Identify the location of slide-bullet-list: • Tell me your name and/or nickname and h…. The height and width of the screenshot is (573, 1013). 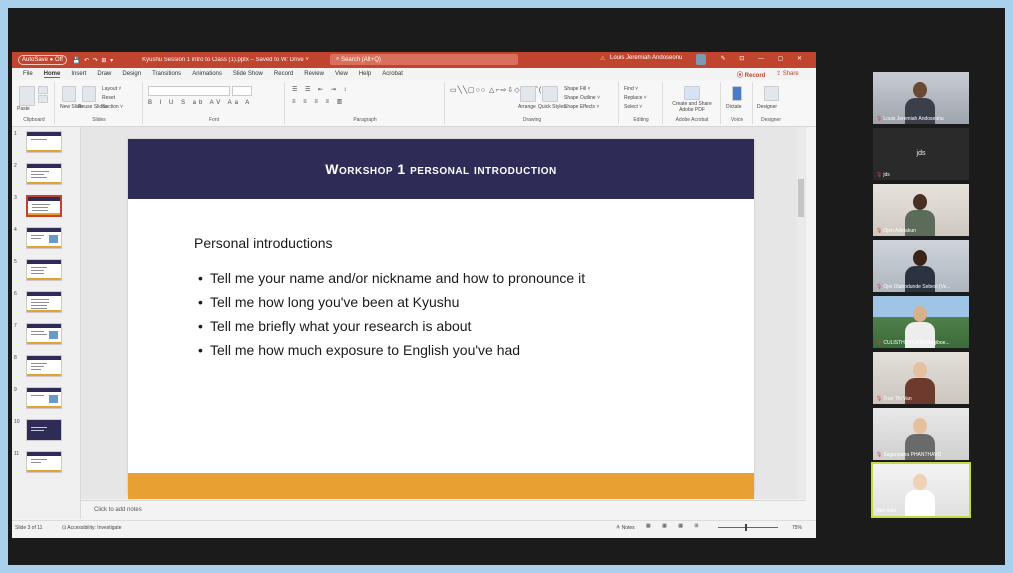
(391, 318).